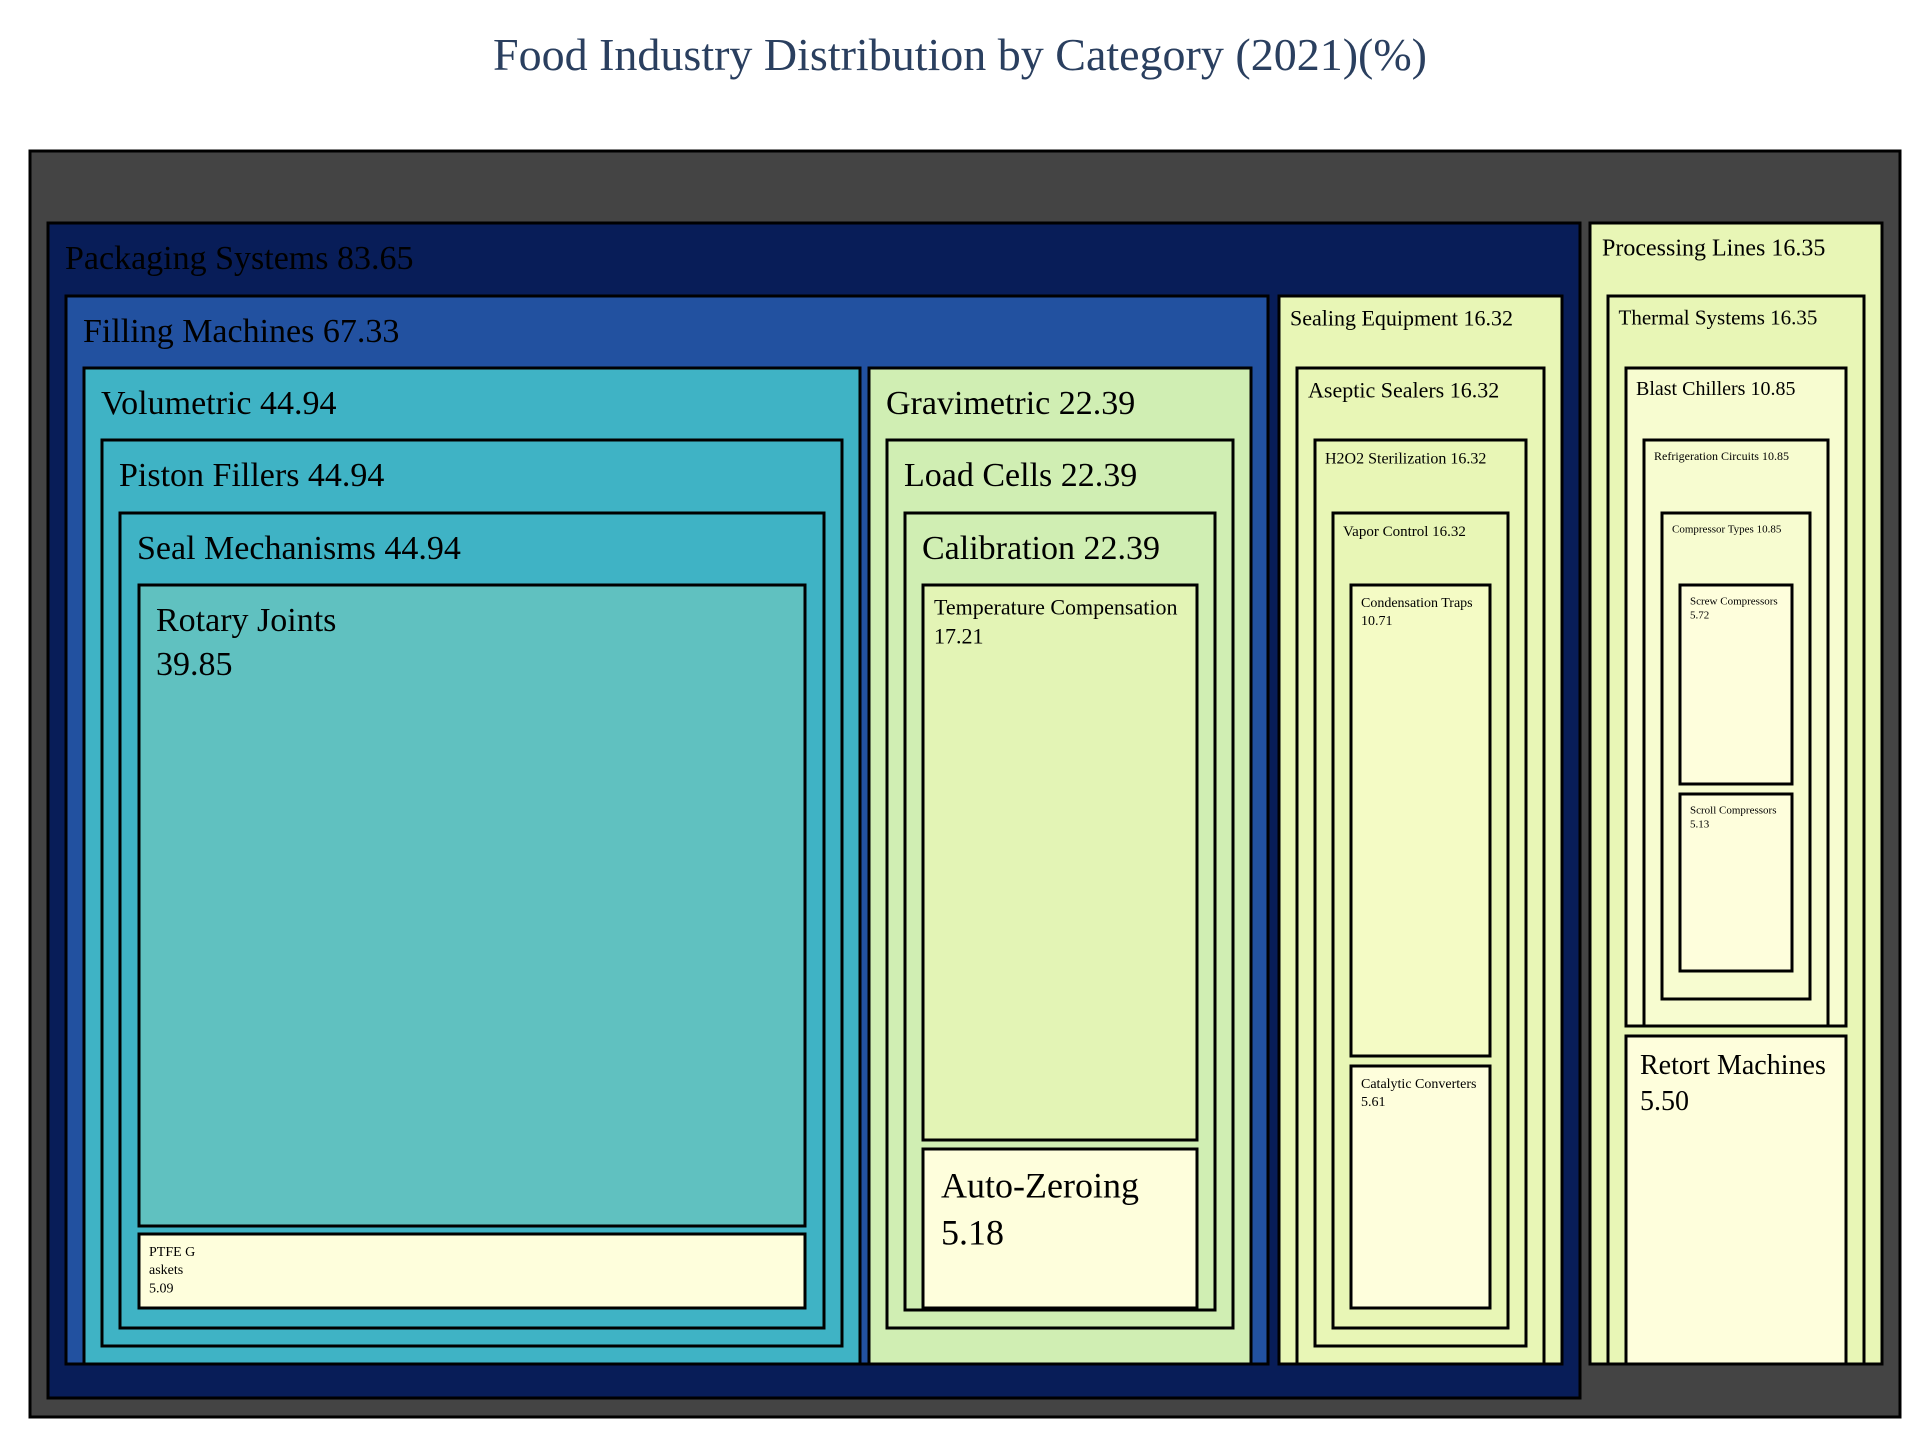 Image resolution: width=1920 pixels, height=1440 pixels. I want to click on treemap-label-rc: Refrigeration Circuits 10.85, so click(1721, 456).